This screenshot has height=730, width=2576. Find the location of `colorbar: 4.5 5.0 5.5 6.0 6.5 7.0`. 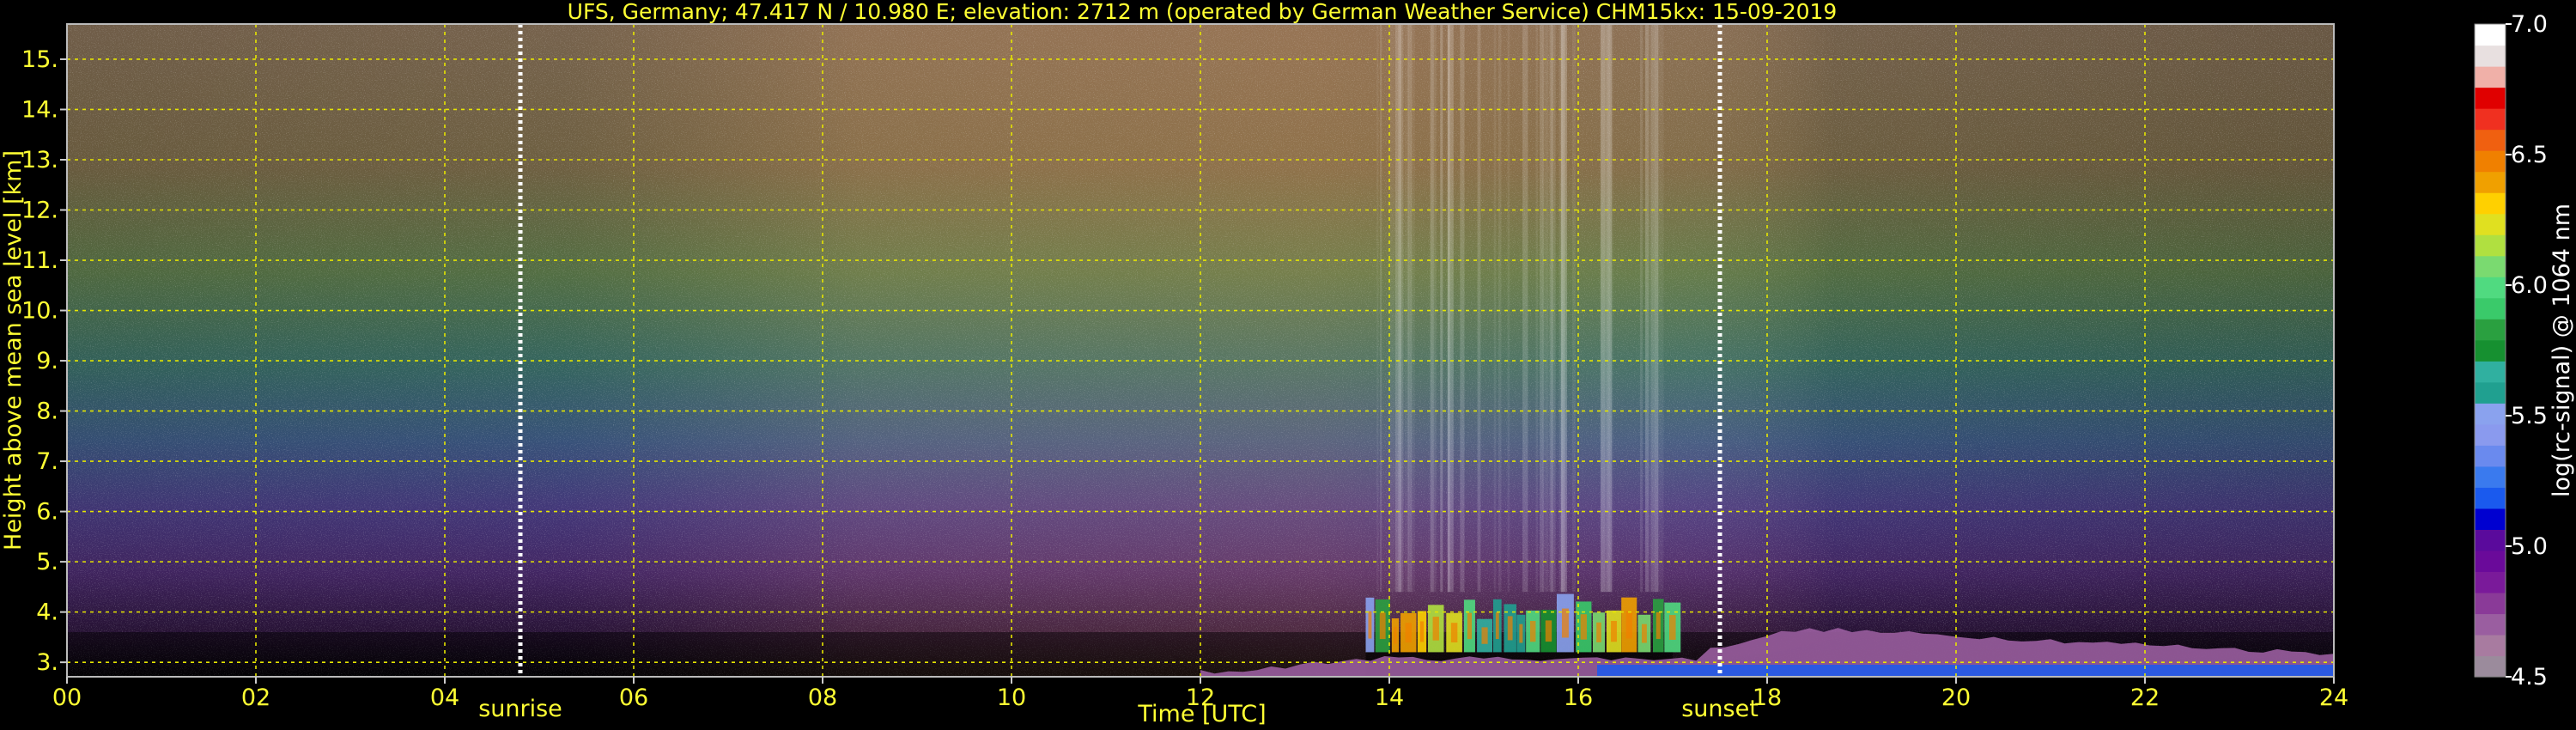

colorbar: 4.5 5.0 5.5 6.0 6.5 7.0 is located at coordinates (2511, 350).